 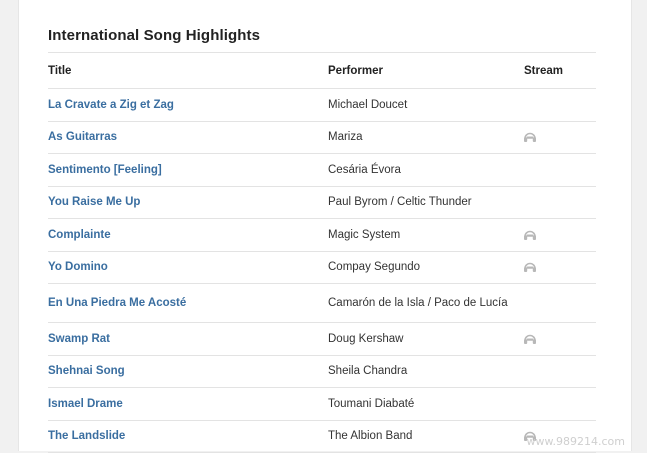 I want to click on performer-cell: The Albion Band, so click(x=418, y=436).